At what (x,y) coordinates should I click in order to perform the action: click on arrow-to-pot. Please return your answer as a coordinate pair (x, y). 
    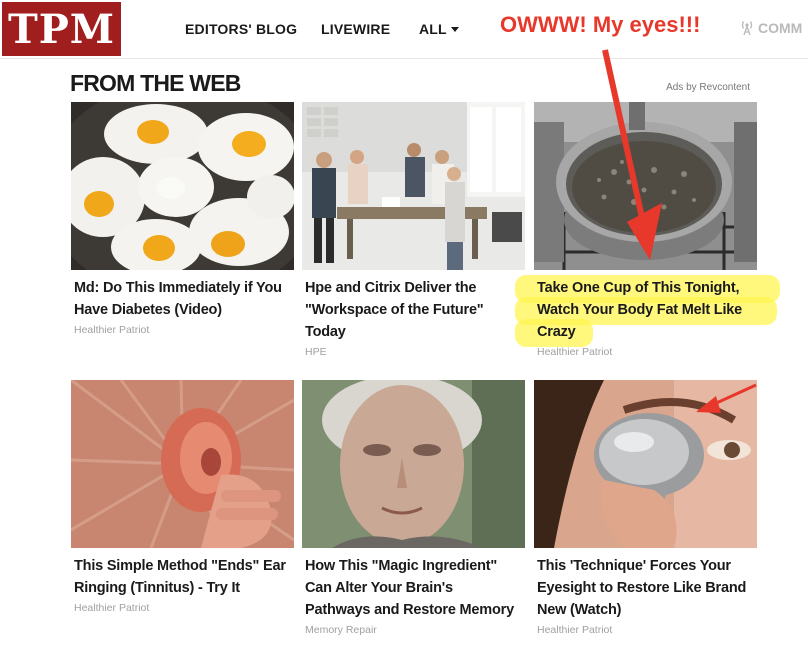
    Looking at the image, I should click on (632, 154).